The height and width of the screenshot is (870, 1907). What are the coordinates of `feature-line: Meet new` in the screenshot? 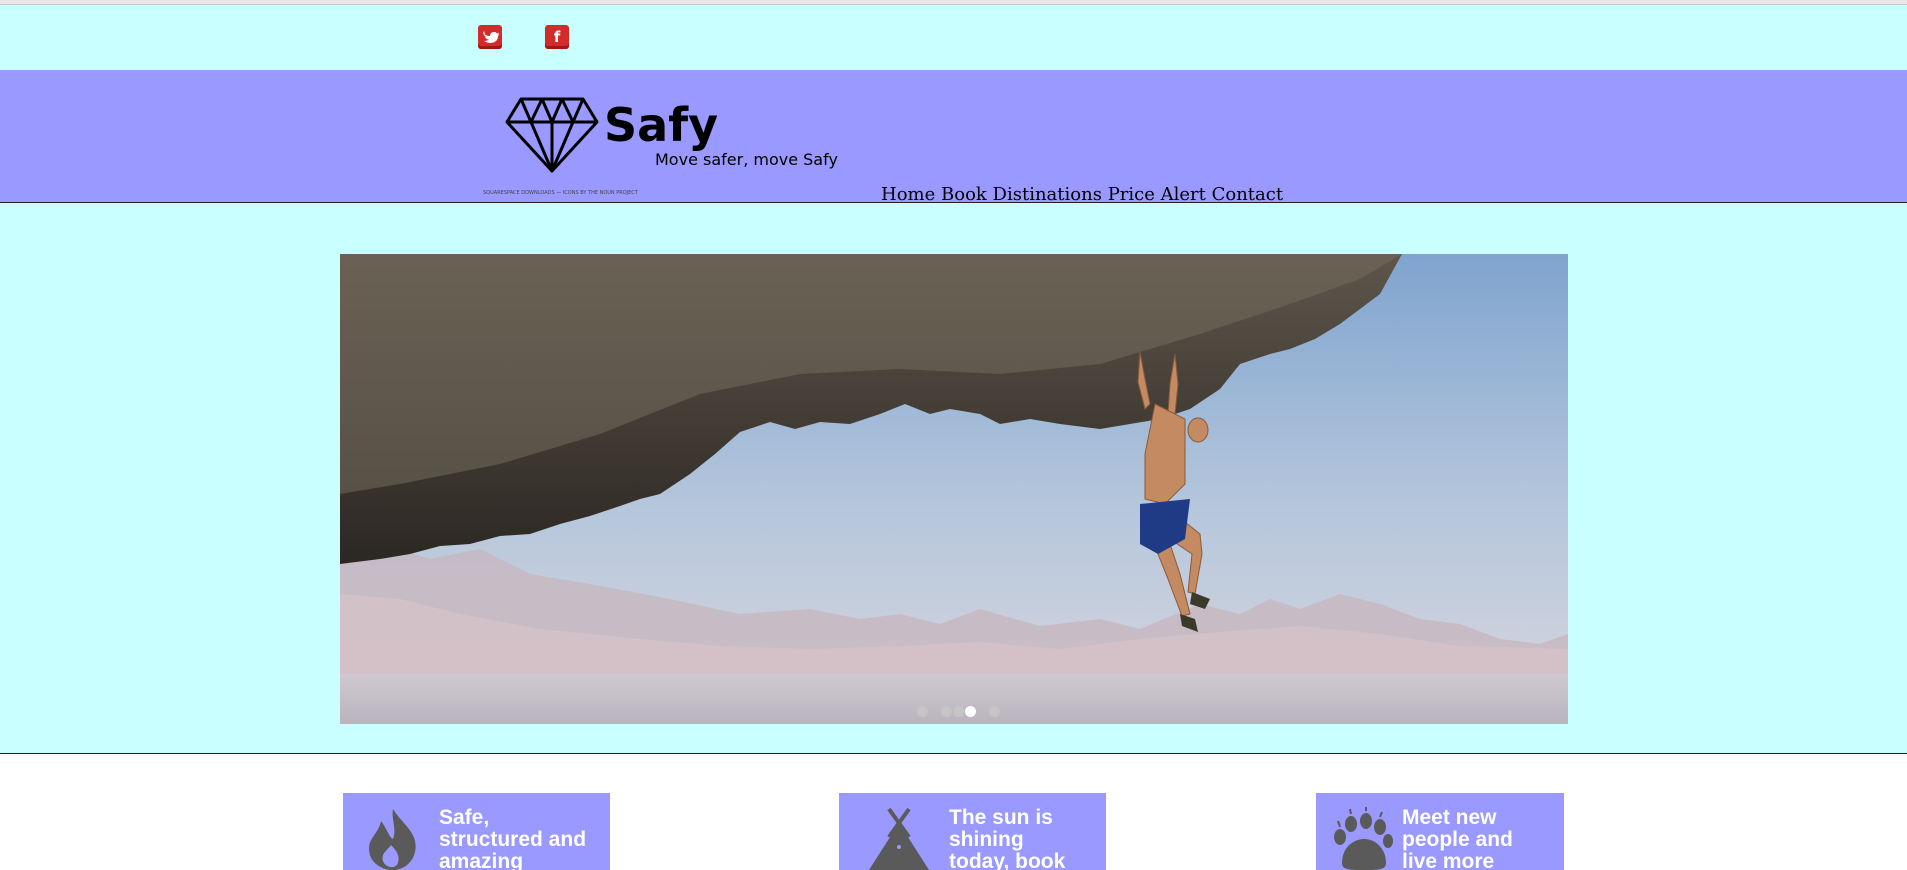 It's located at (1449, 817).